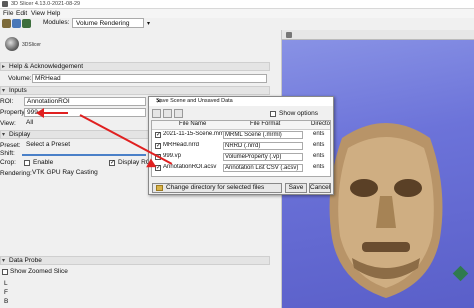 Image resolution: width=474 pixels, height=308 pixels. I want to click on rendering-label: Rendering:, so click(16, 173).